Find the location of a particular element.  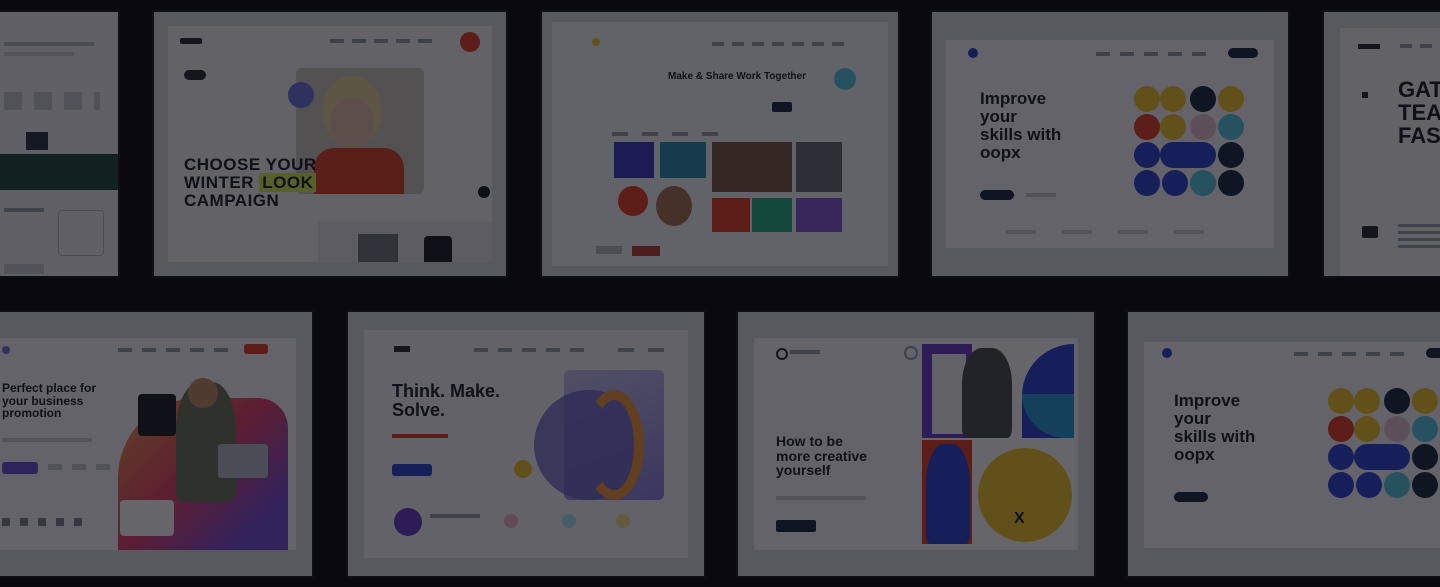

oopx2-headline-1: Improve is located at coordinates (1207, 400).